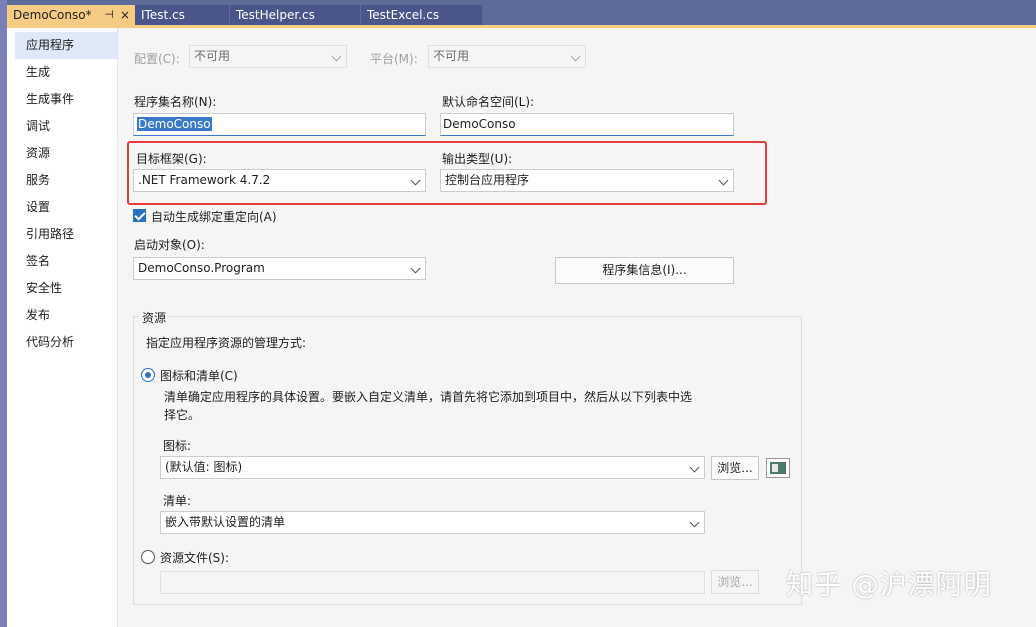 Image resolution: width=1036 pixels, height=627 pixels. I want to click on manifest-select: 嵌入带默认设置的清单, so click(432, 522).